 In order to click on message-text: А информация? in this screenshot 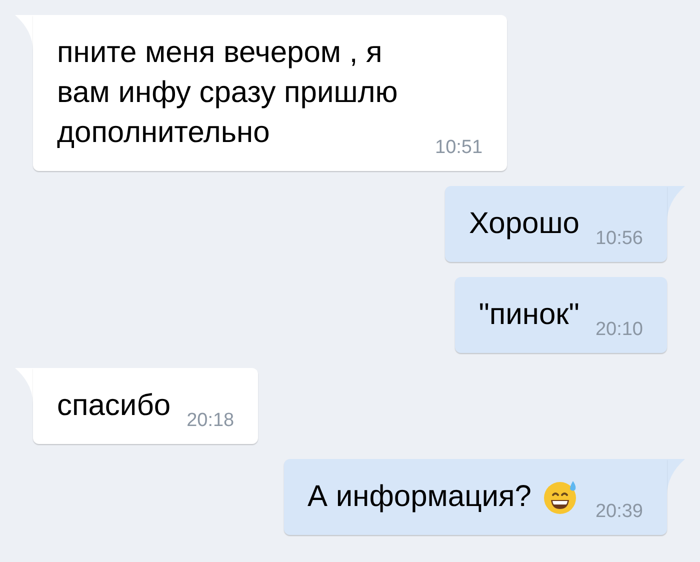, I will do `click(420, 497)`.